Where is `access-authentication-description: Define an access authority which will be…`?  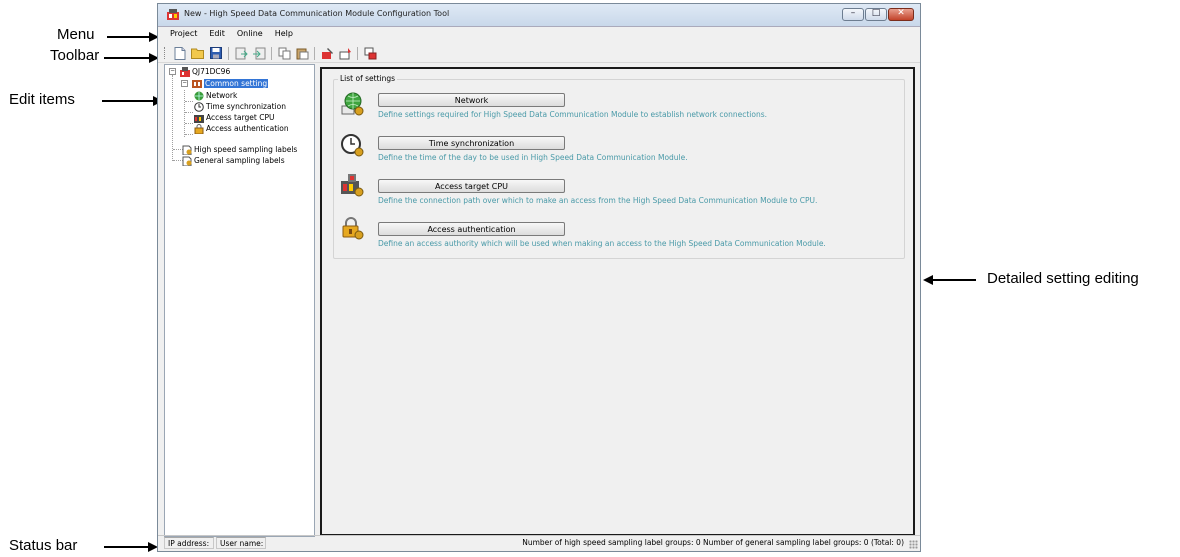 access-authentication-description: Define an access authority which will be… is located at coordinates (602, 243).